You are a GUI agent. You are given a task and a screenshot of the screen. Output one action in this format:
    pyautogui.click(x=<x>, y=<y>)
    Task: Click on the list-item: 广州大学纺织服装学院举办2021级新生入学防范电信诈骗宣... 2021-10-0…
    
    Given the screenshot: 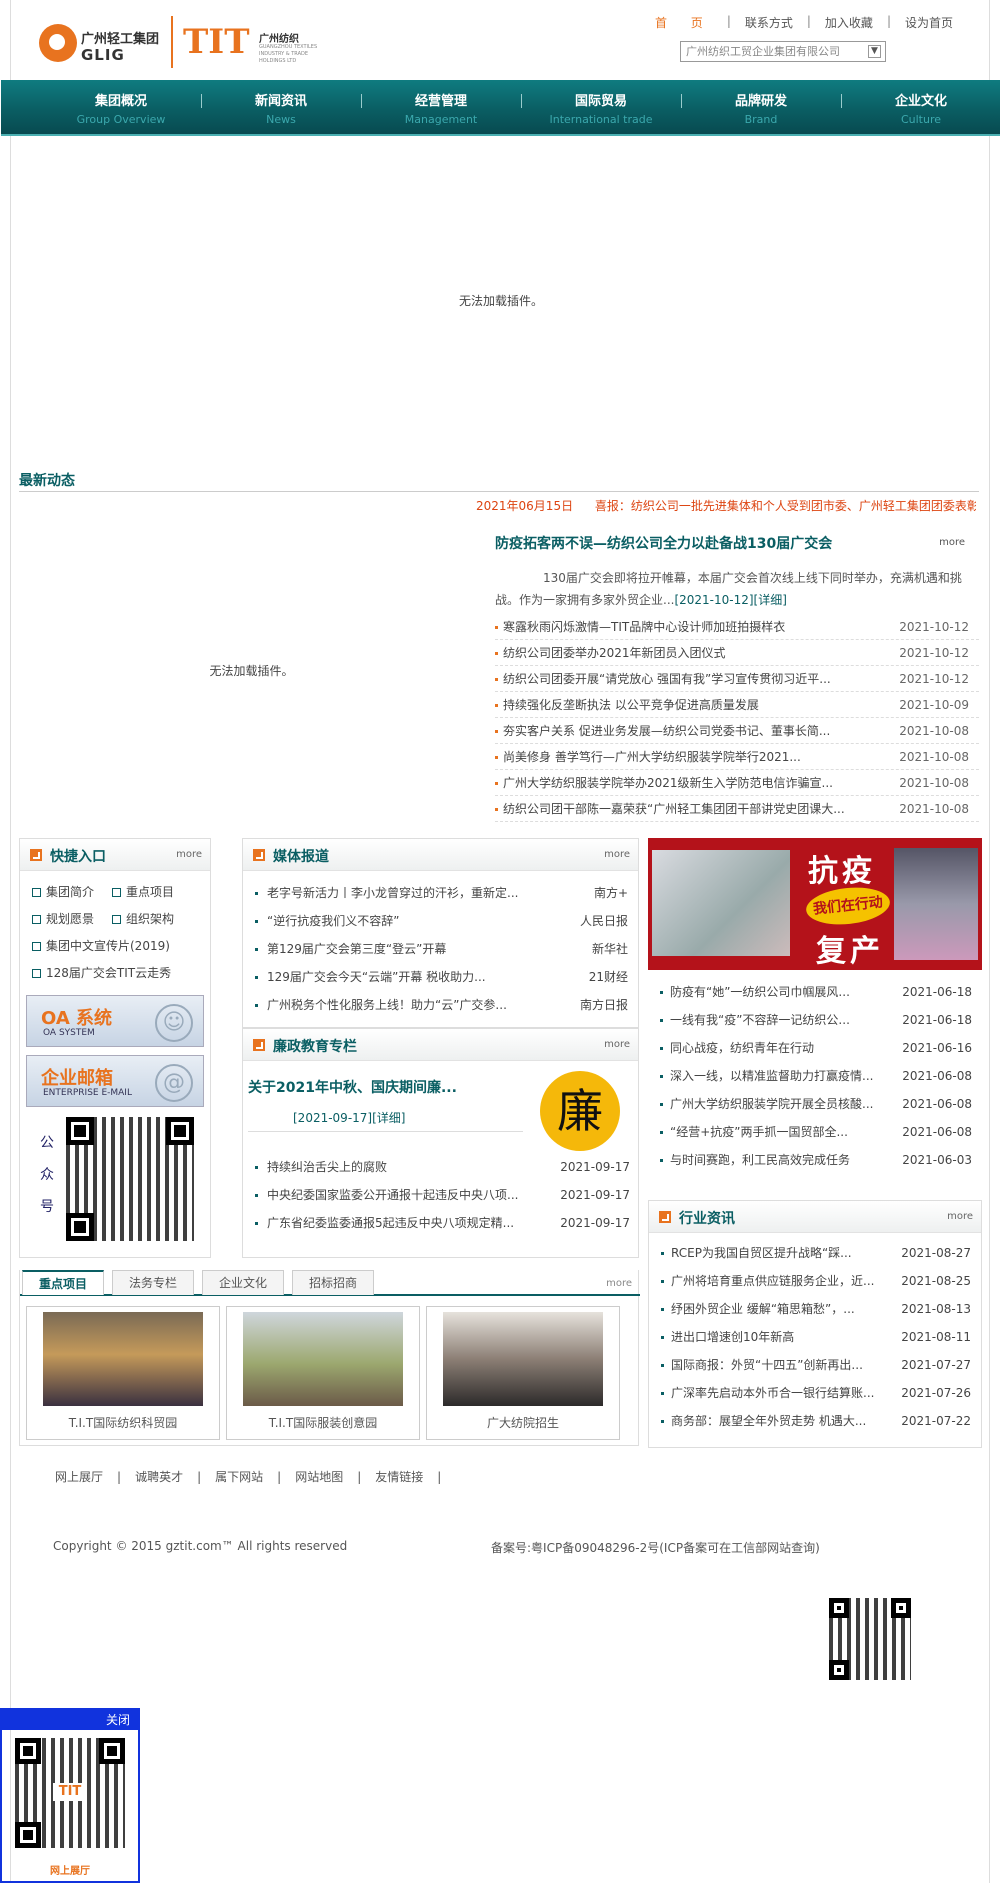 What is the action you would take?
    pyautogui.click(x=737, y=783)
    